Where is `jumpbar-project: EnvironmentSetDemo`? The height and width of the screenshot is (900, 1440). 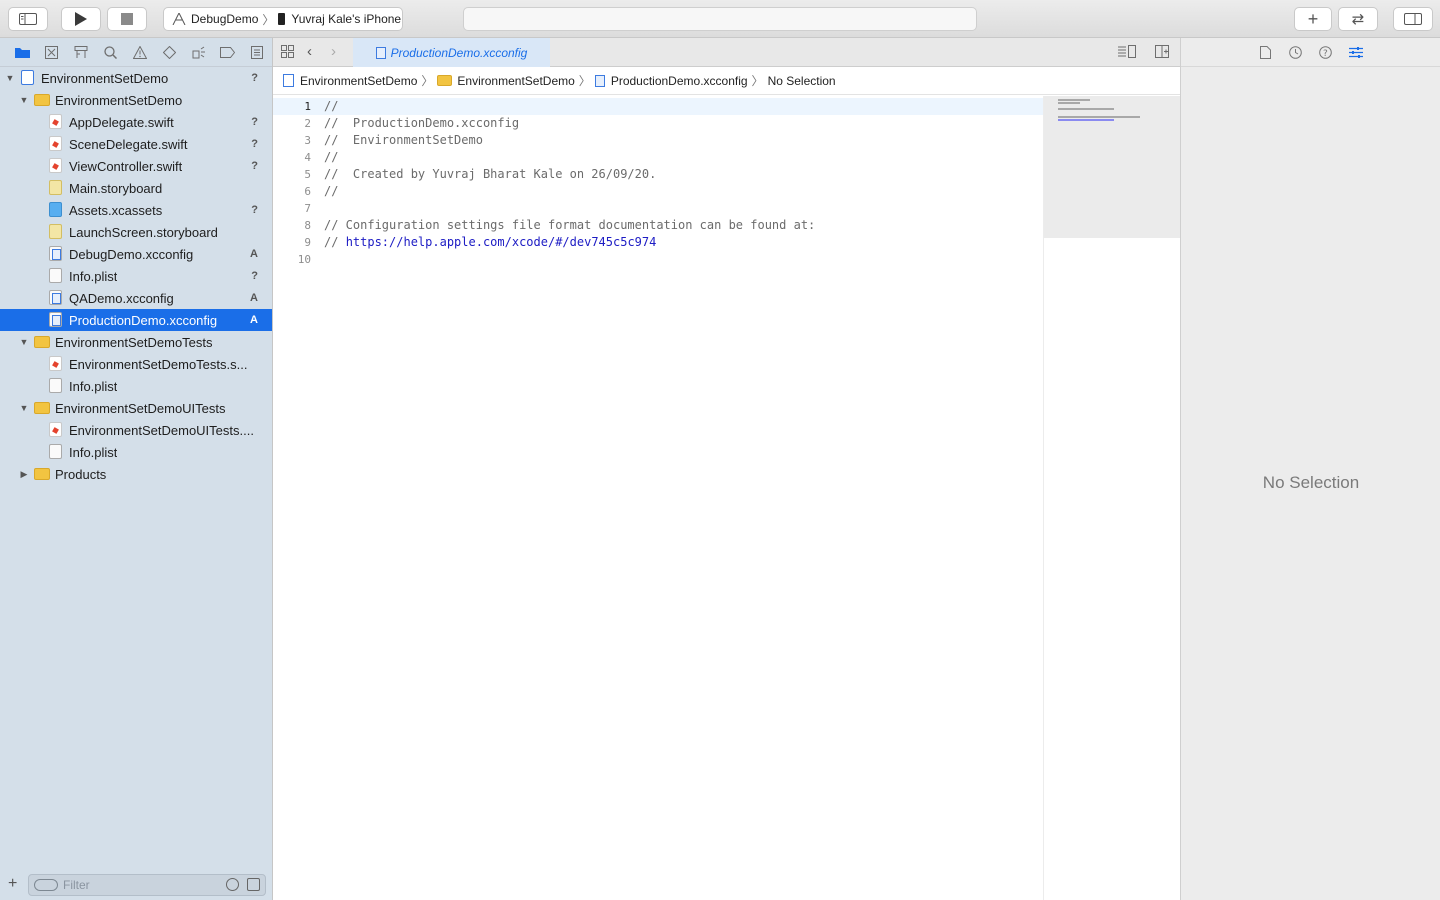
jumpbar-project: EnvironmentSetDemo is located at coordinates (358, 81).